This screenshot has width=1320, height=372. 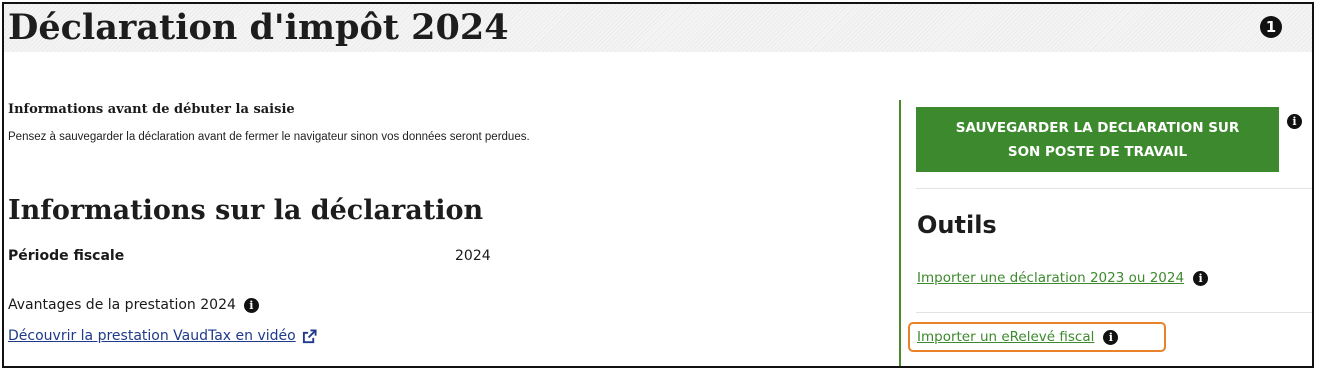 What do you see at coordinates (258, 27) in the screenshot?
I see `page-title: Déclaration d'impôt 2024` at bounding box center [258, 27].